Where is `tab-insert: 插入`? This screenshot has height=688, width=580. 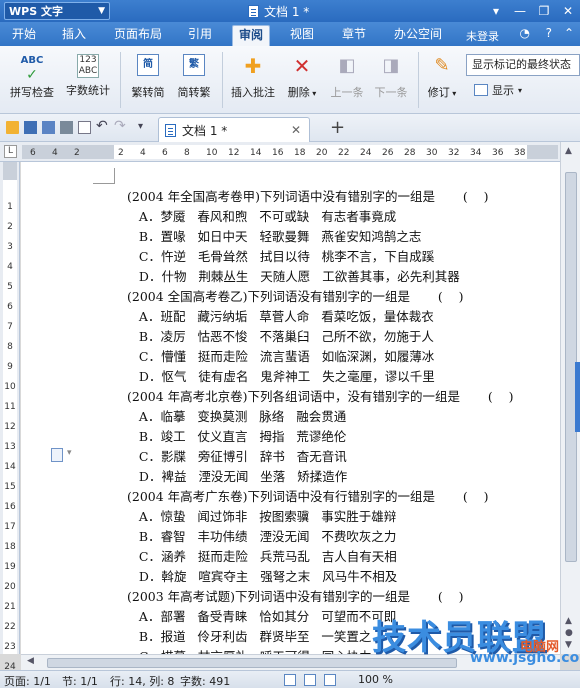
tab-insert: 插入 is located at coordinates (74, 35).